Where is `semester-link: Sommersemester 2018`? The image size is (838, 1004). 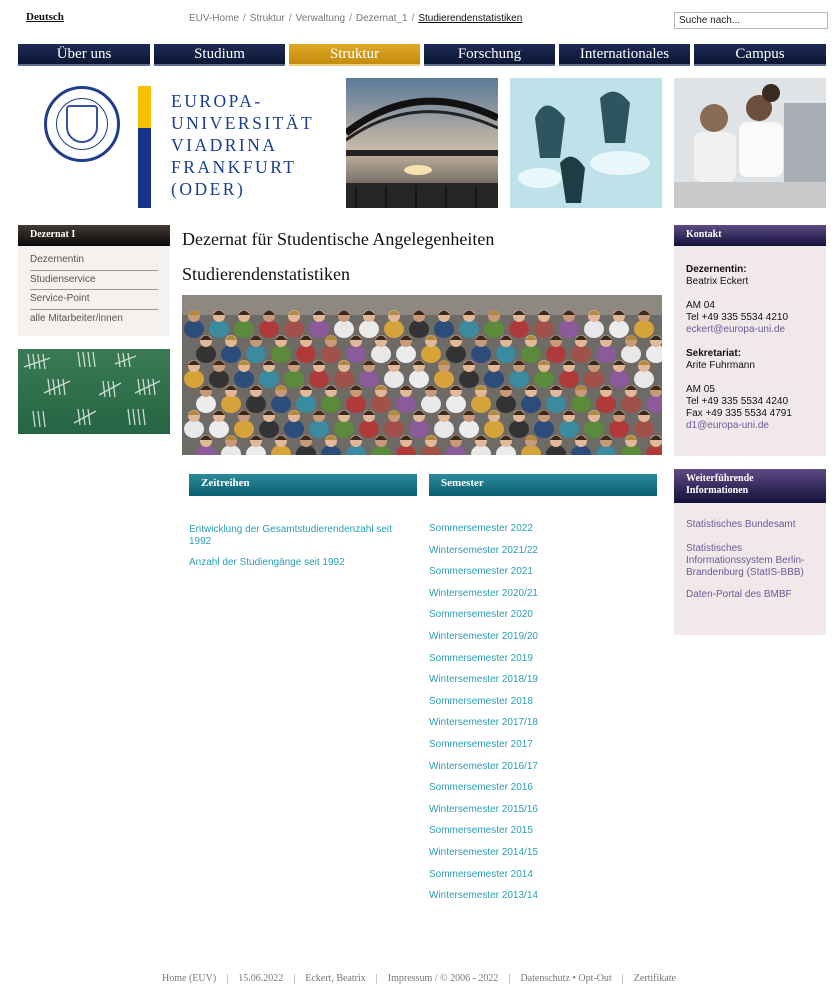
semester-link: Sommersemester 2018 is located at coordinates (481, 701).